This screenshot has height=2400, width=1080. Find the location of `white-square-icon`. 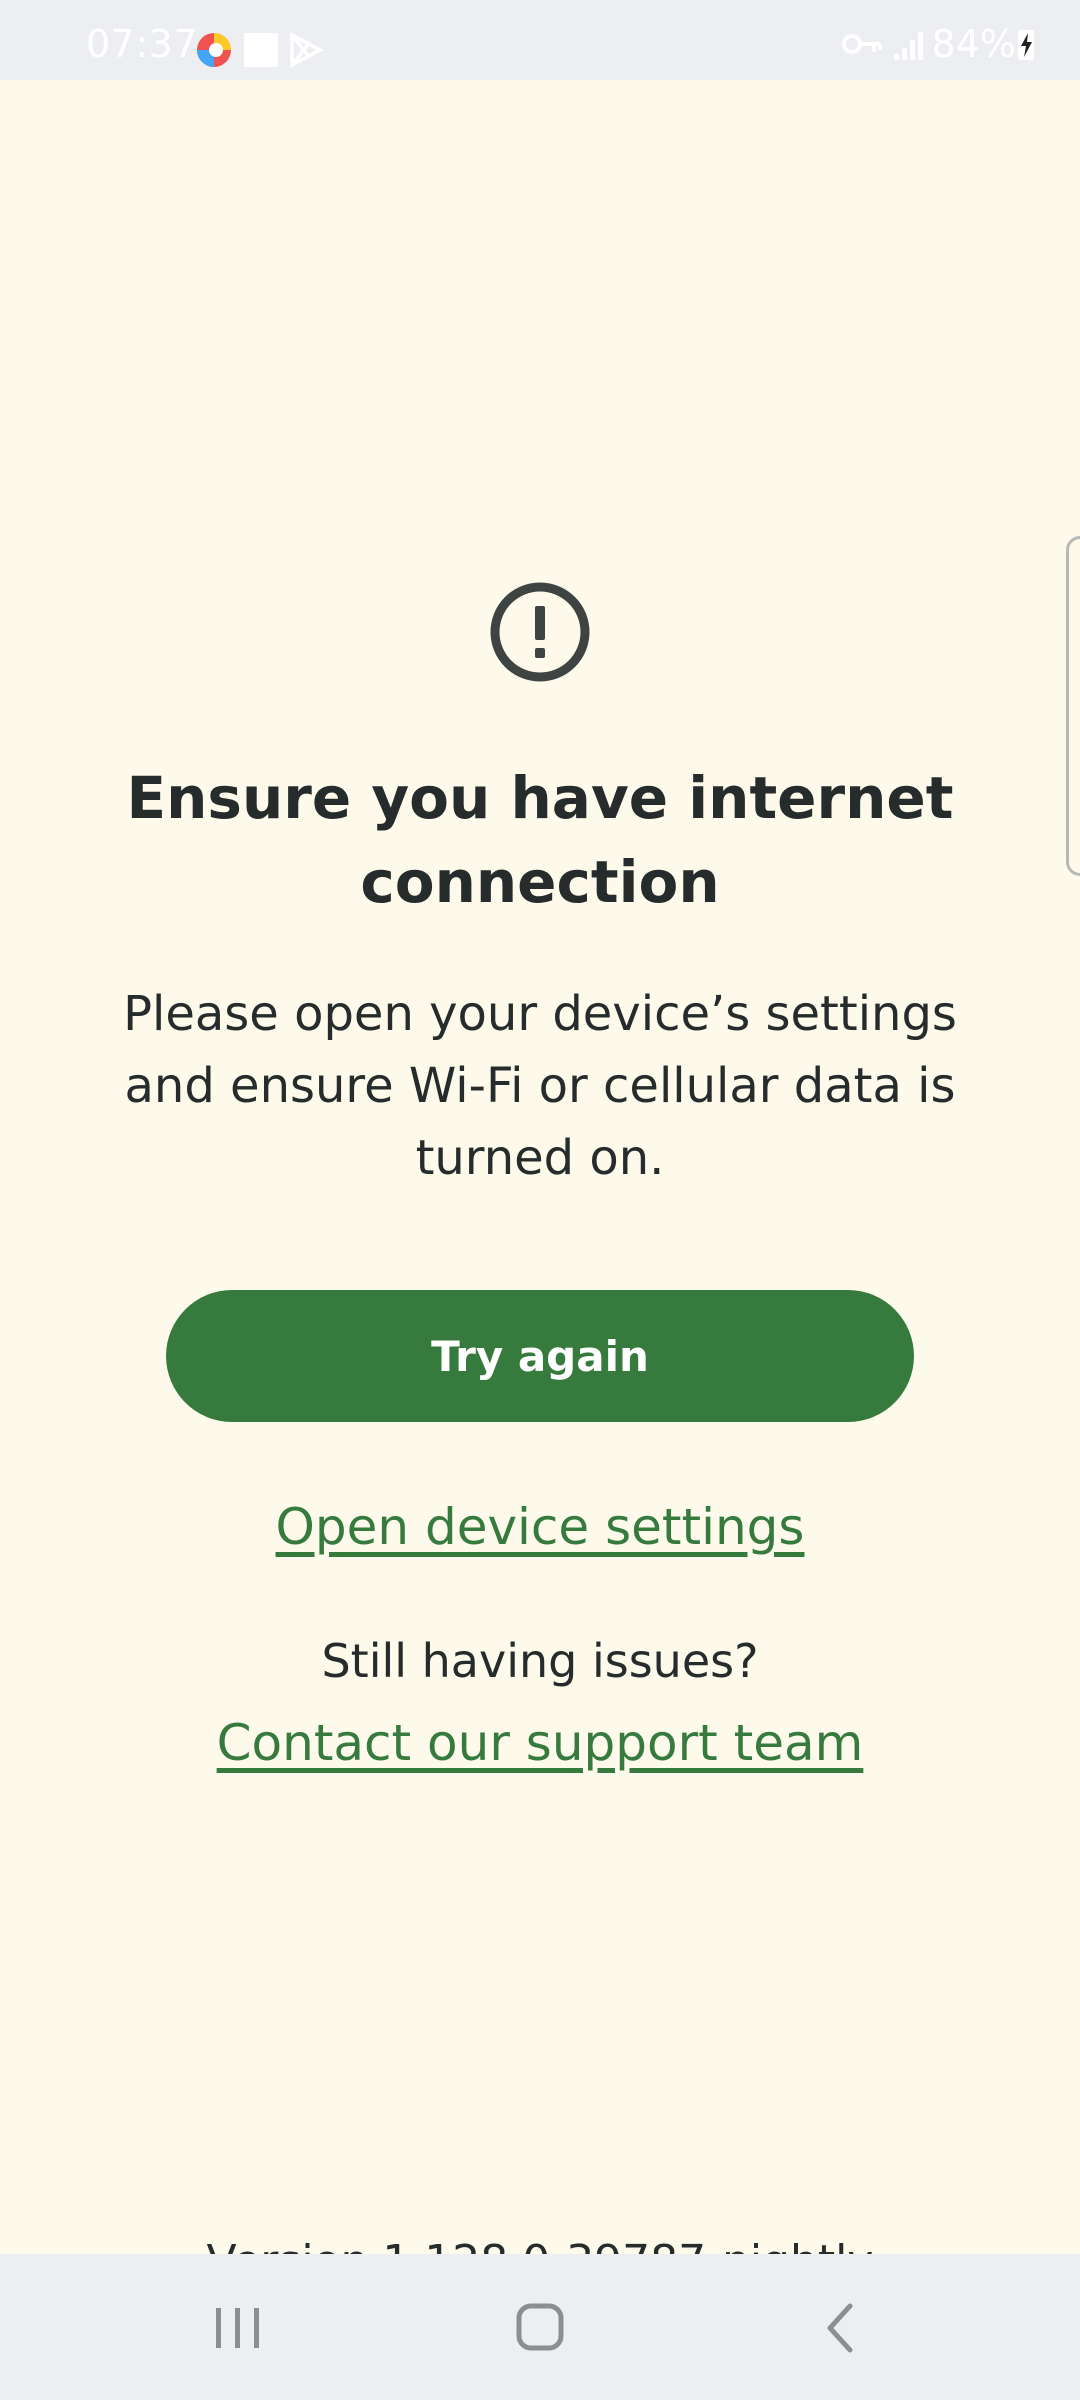

white-square-icon is located at coordinates (261, 50).